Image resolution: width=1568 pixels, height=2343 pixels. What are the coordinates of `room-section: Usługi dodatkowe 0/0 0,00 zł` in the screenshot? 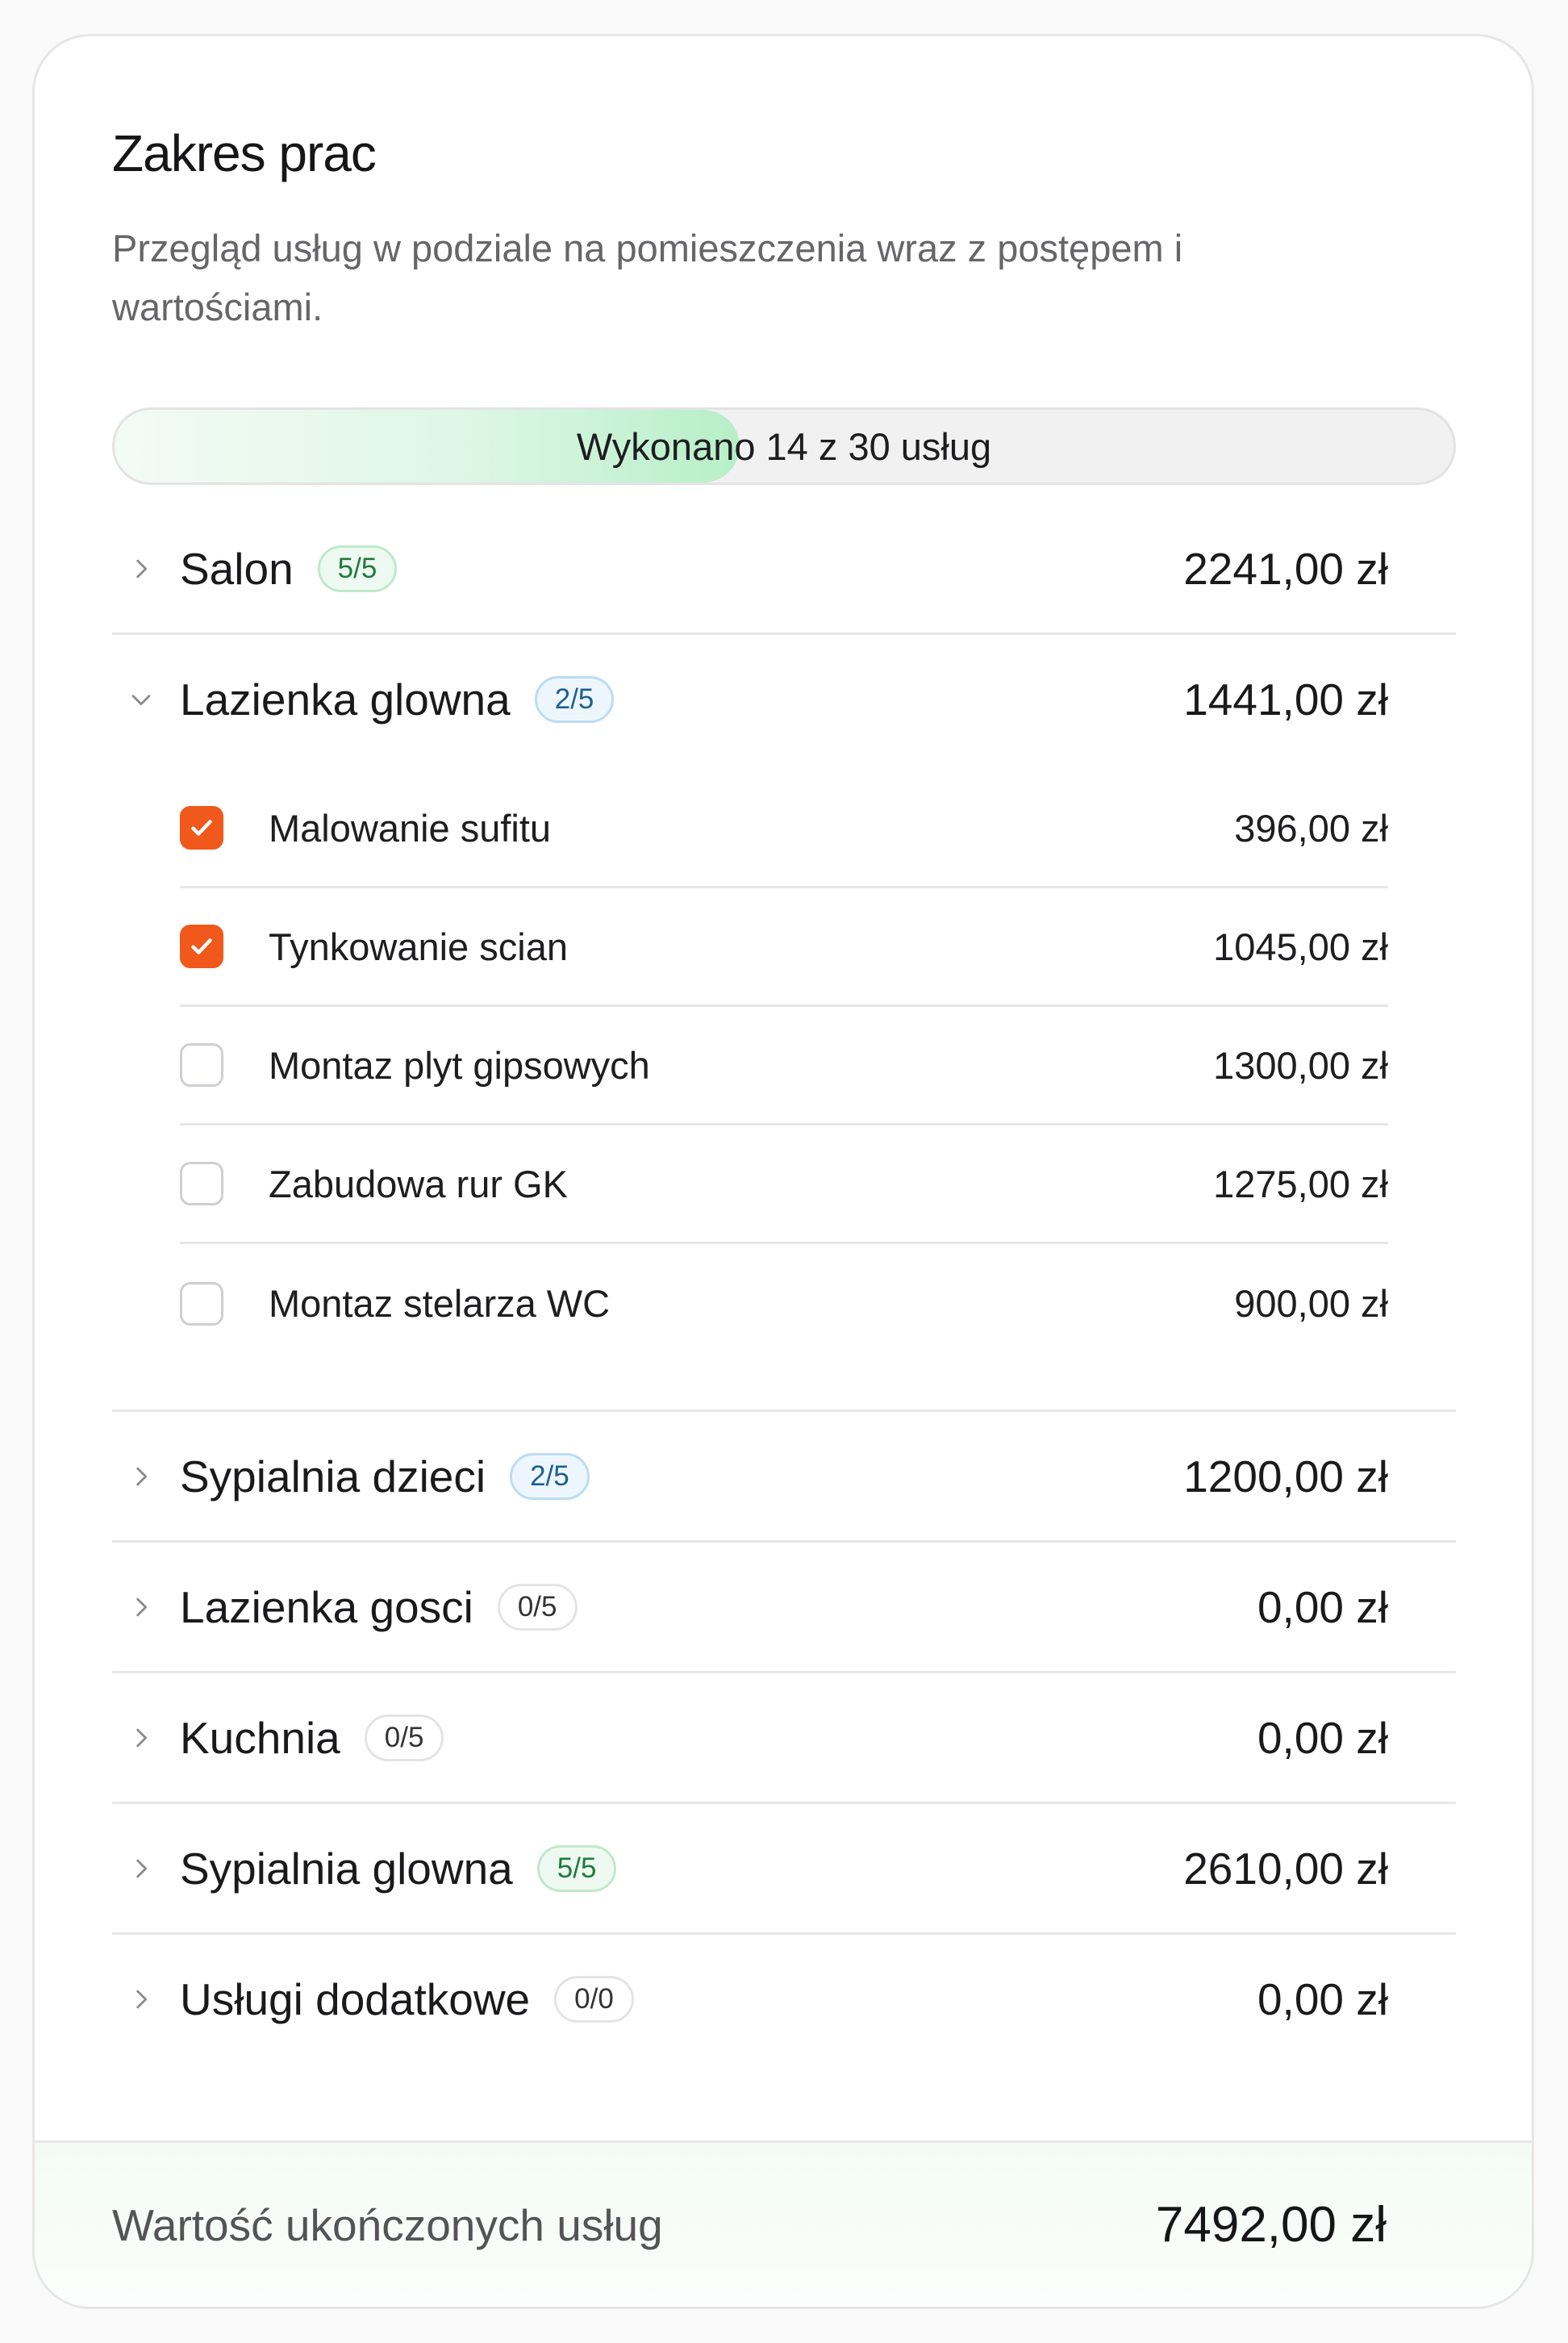 It's located at (784, 1999).